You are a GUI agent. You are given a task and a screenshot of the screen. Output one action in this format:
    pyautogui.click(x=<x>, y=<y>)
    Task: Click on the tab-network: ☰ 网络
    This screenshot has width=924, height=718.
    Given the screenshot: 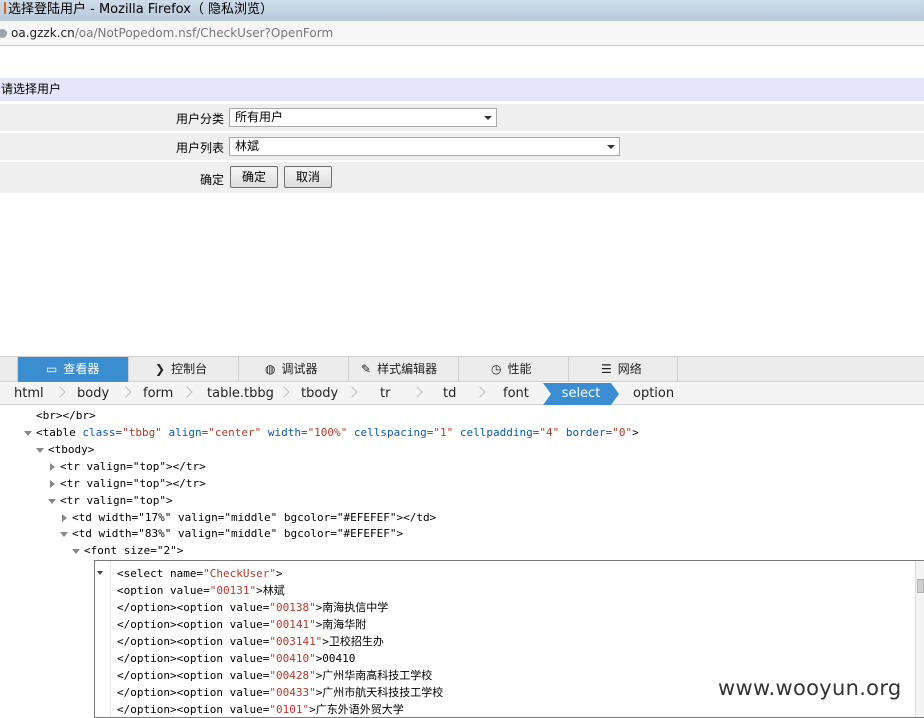 What is the action you would take?
    pyautogui.click(x=623, y=369)
    